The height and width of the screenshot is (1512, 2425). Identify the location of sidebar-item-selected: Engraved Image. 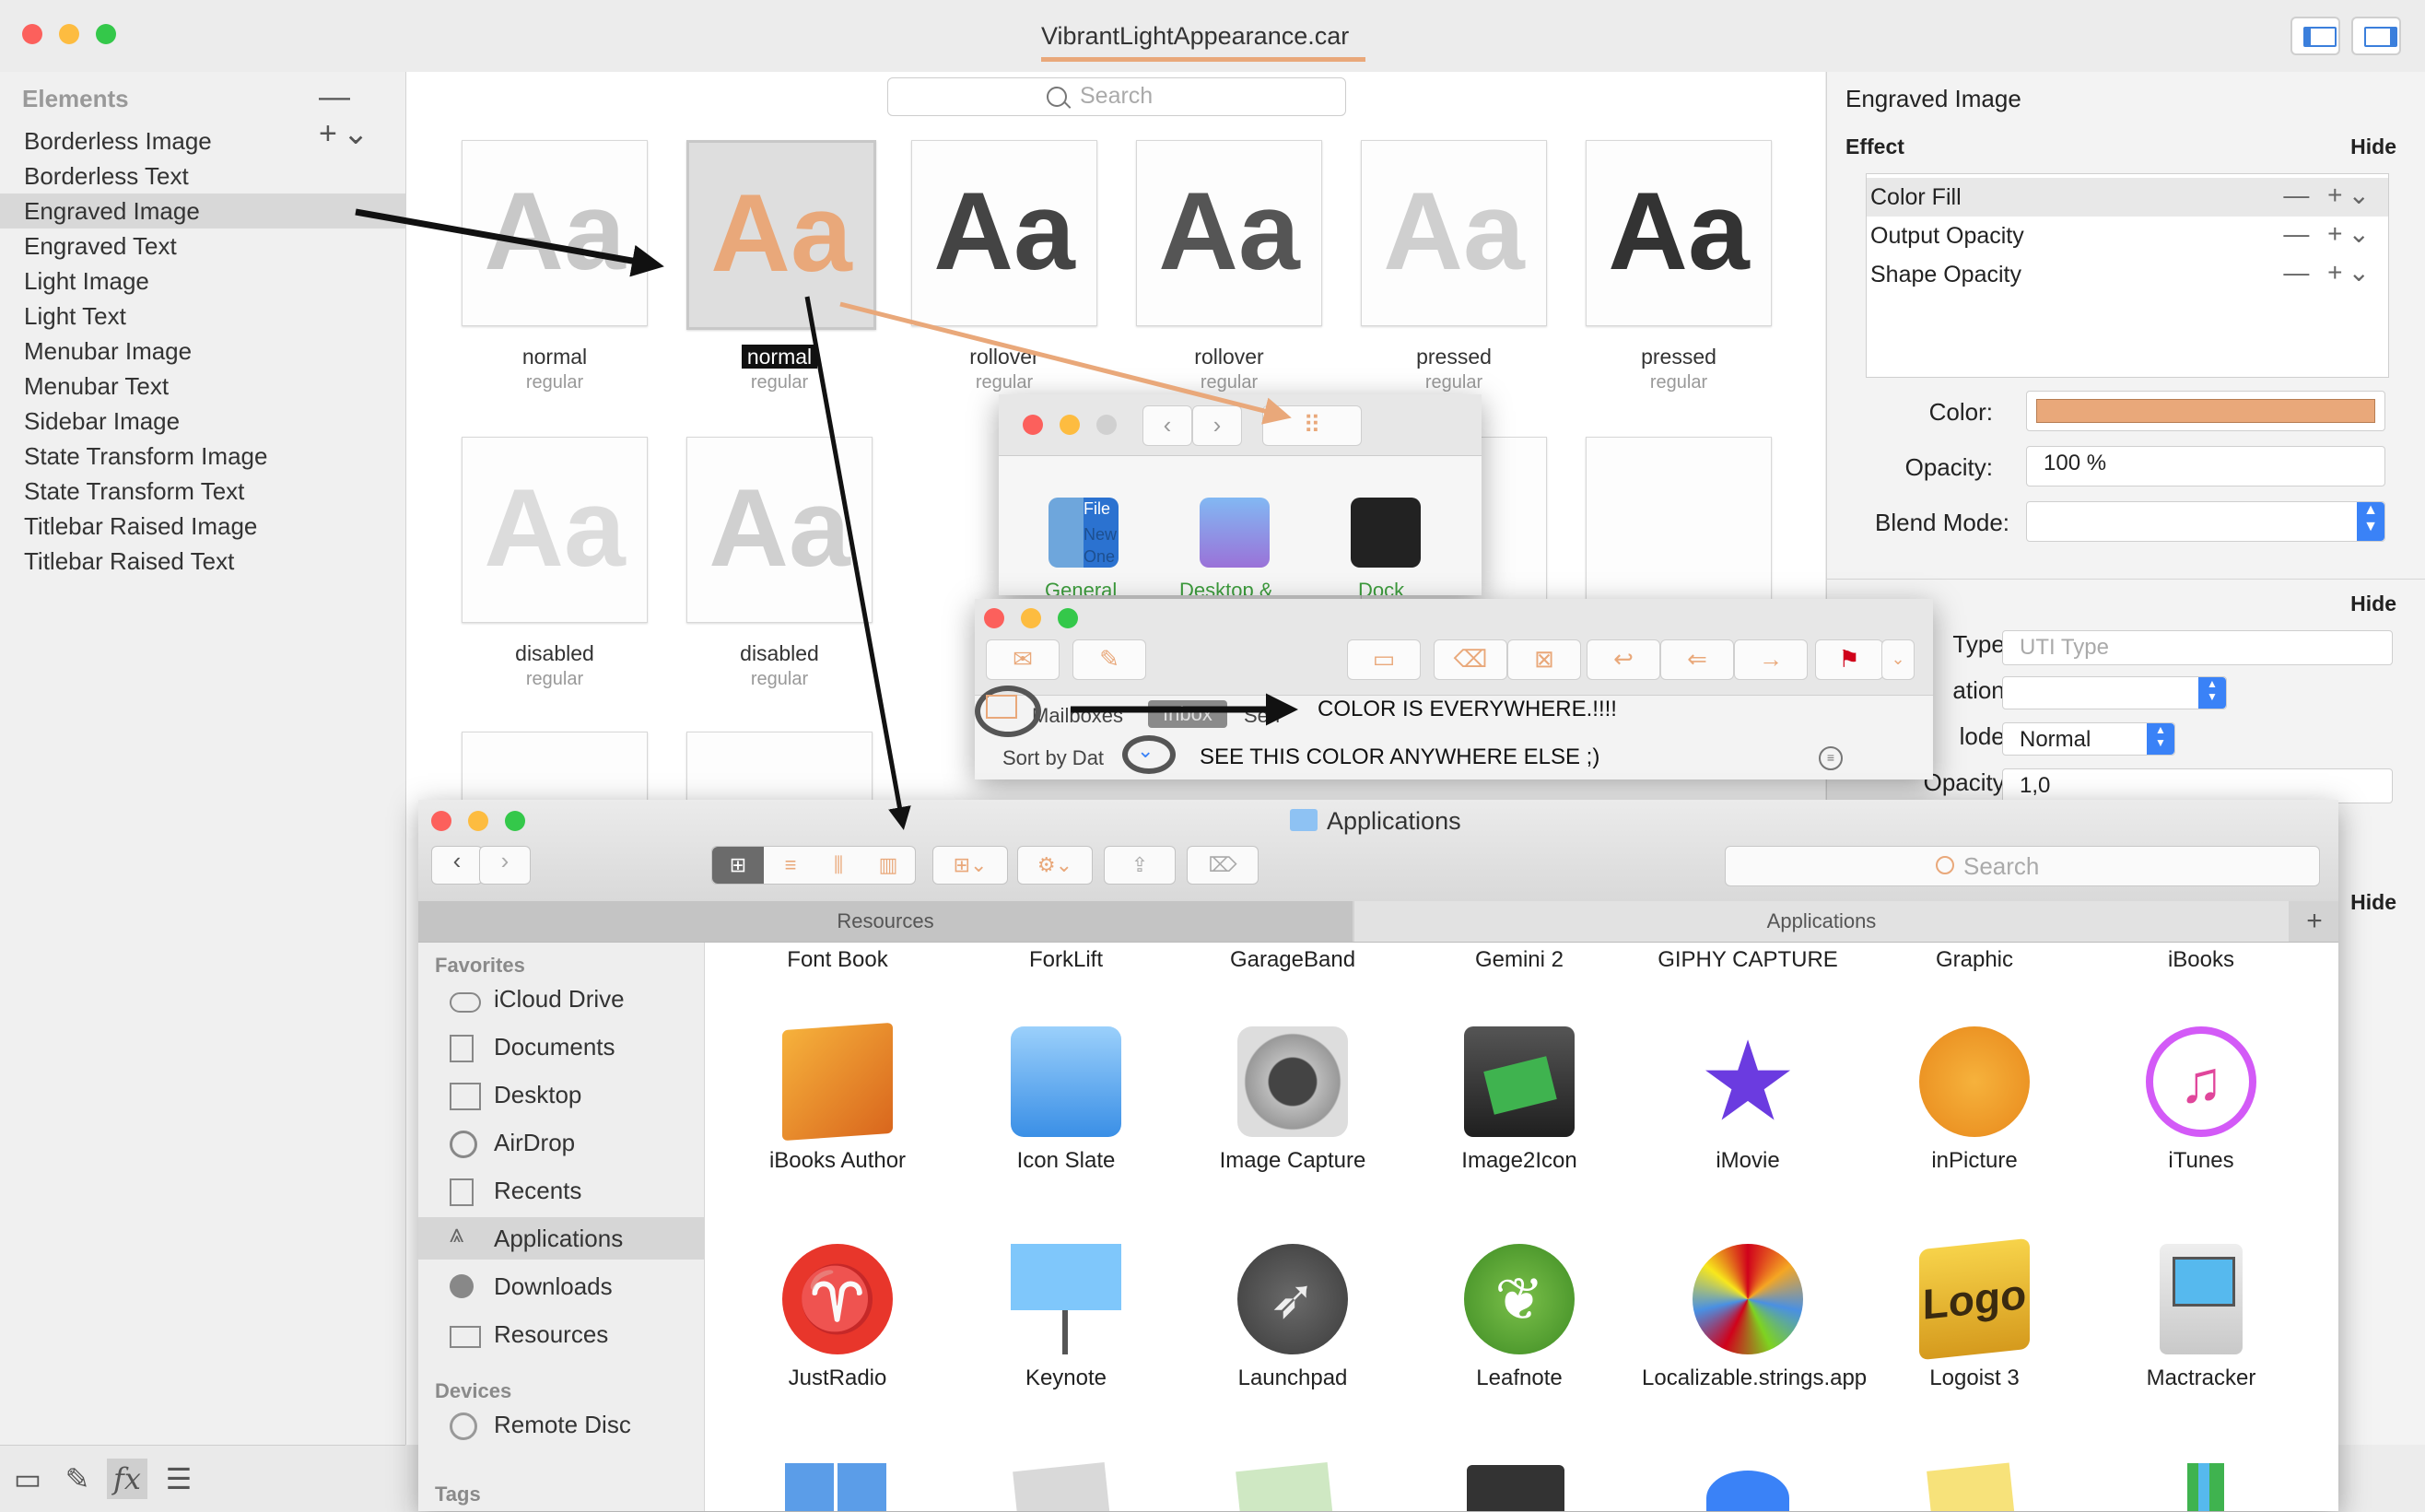
(203, 211).